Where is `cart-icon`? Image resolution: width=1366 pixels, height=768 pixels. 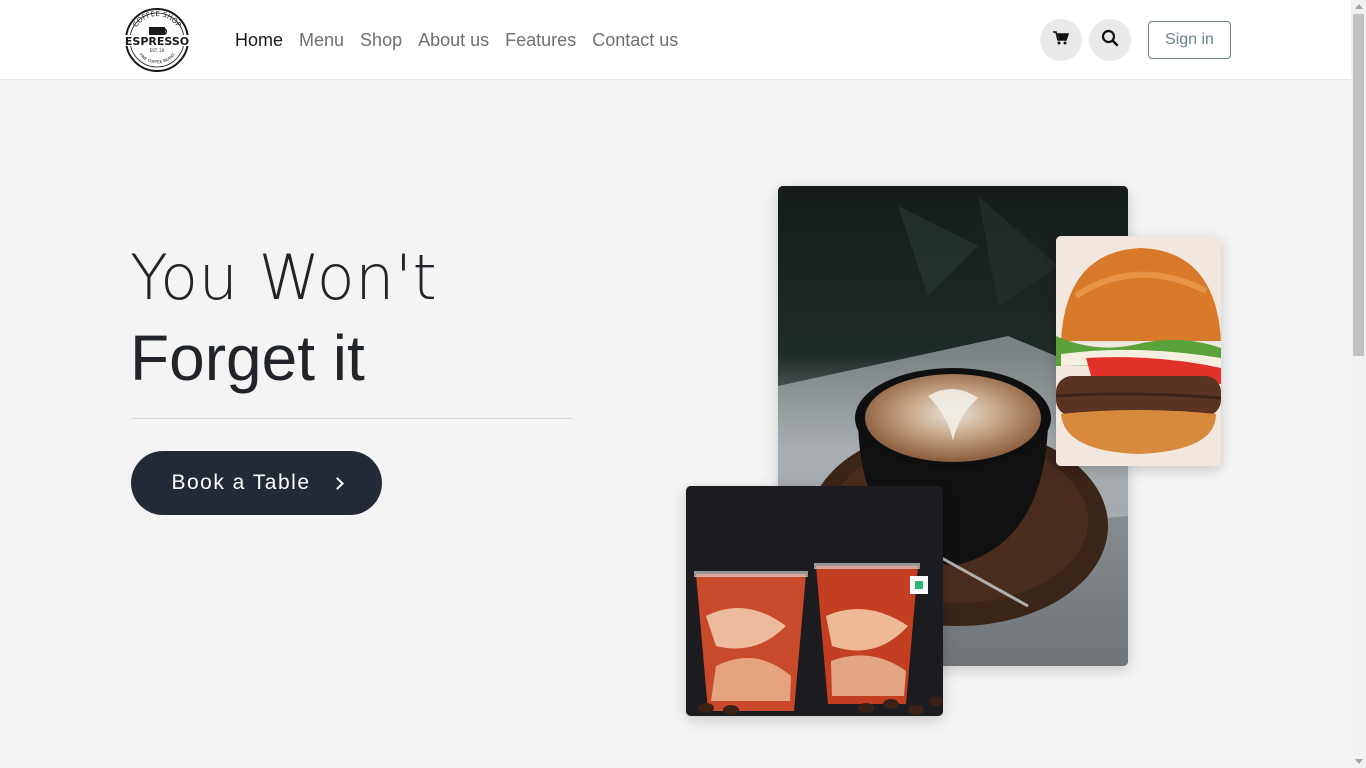 cart-icon is located at coordinates (1061, 40).